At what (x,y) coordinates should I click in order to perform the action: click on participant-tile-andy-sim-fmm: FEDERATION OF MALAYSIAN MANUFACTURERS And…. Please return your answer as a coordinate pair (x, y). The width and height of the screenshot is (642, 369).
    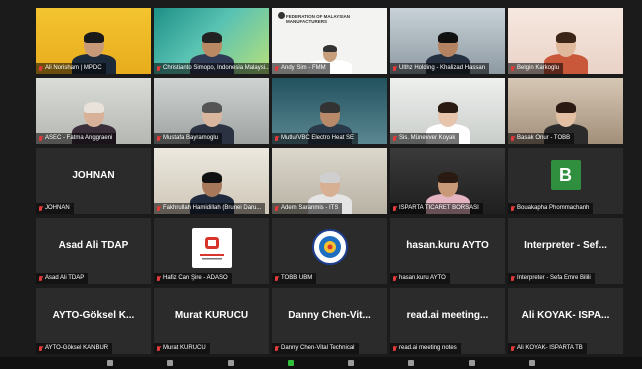
    Looking at the image, I should click on (329, 41).